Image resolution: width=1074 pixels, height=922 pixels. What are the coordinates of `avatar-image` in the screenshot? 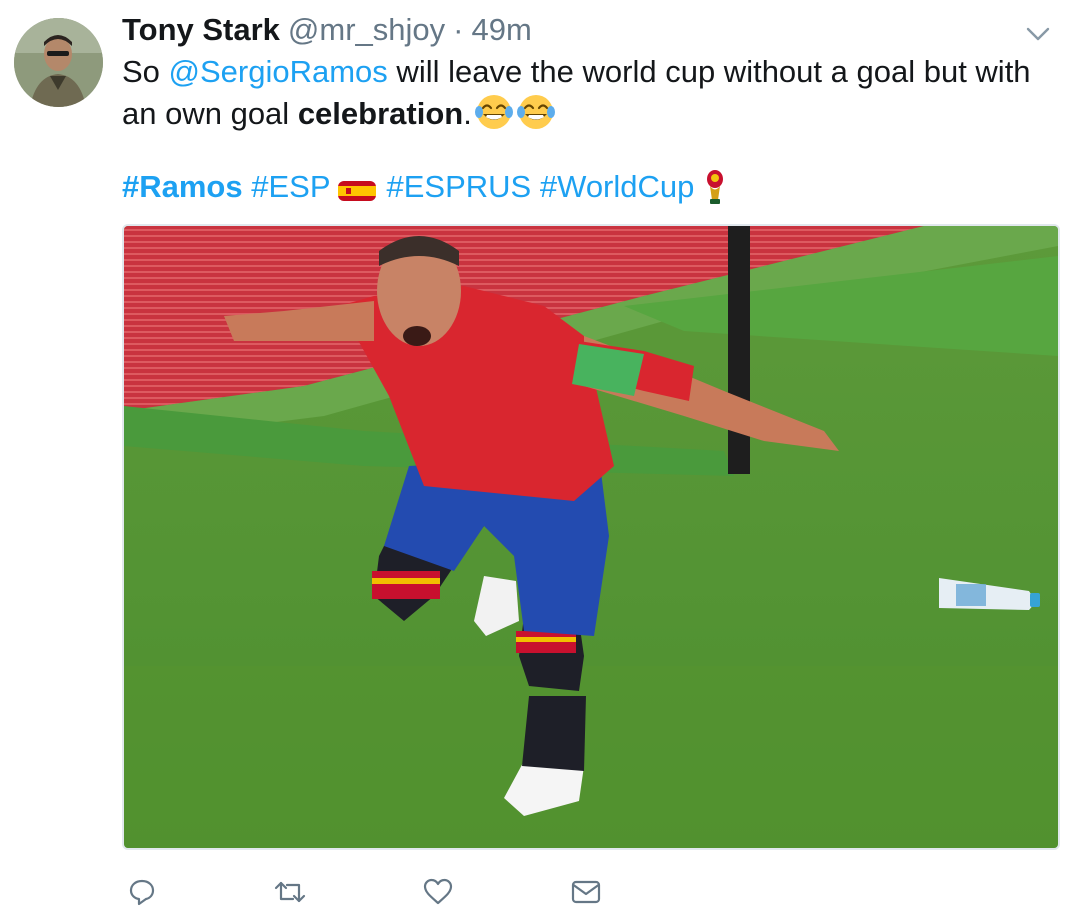 It's located at (58, 62).